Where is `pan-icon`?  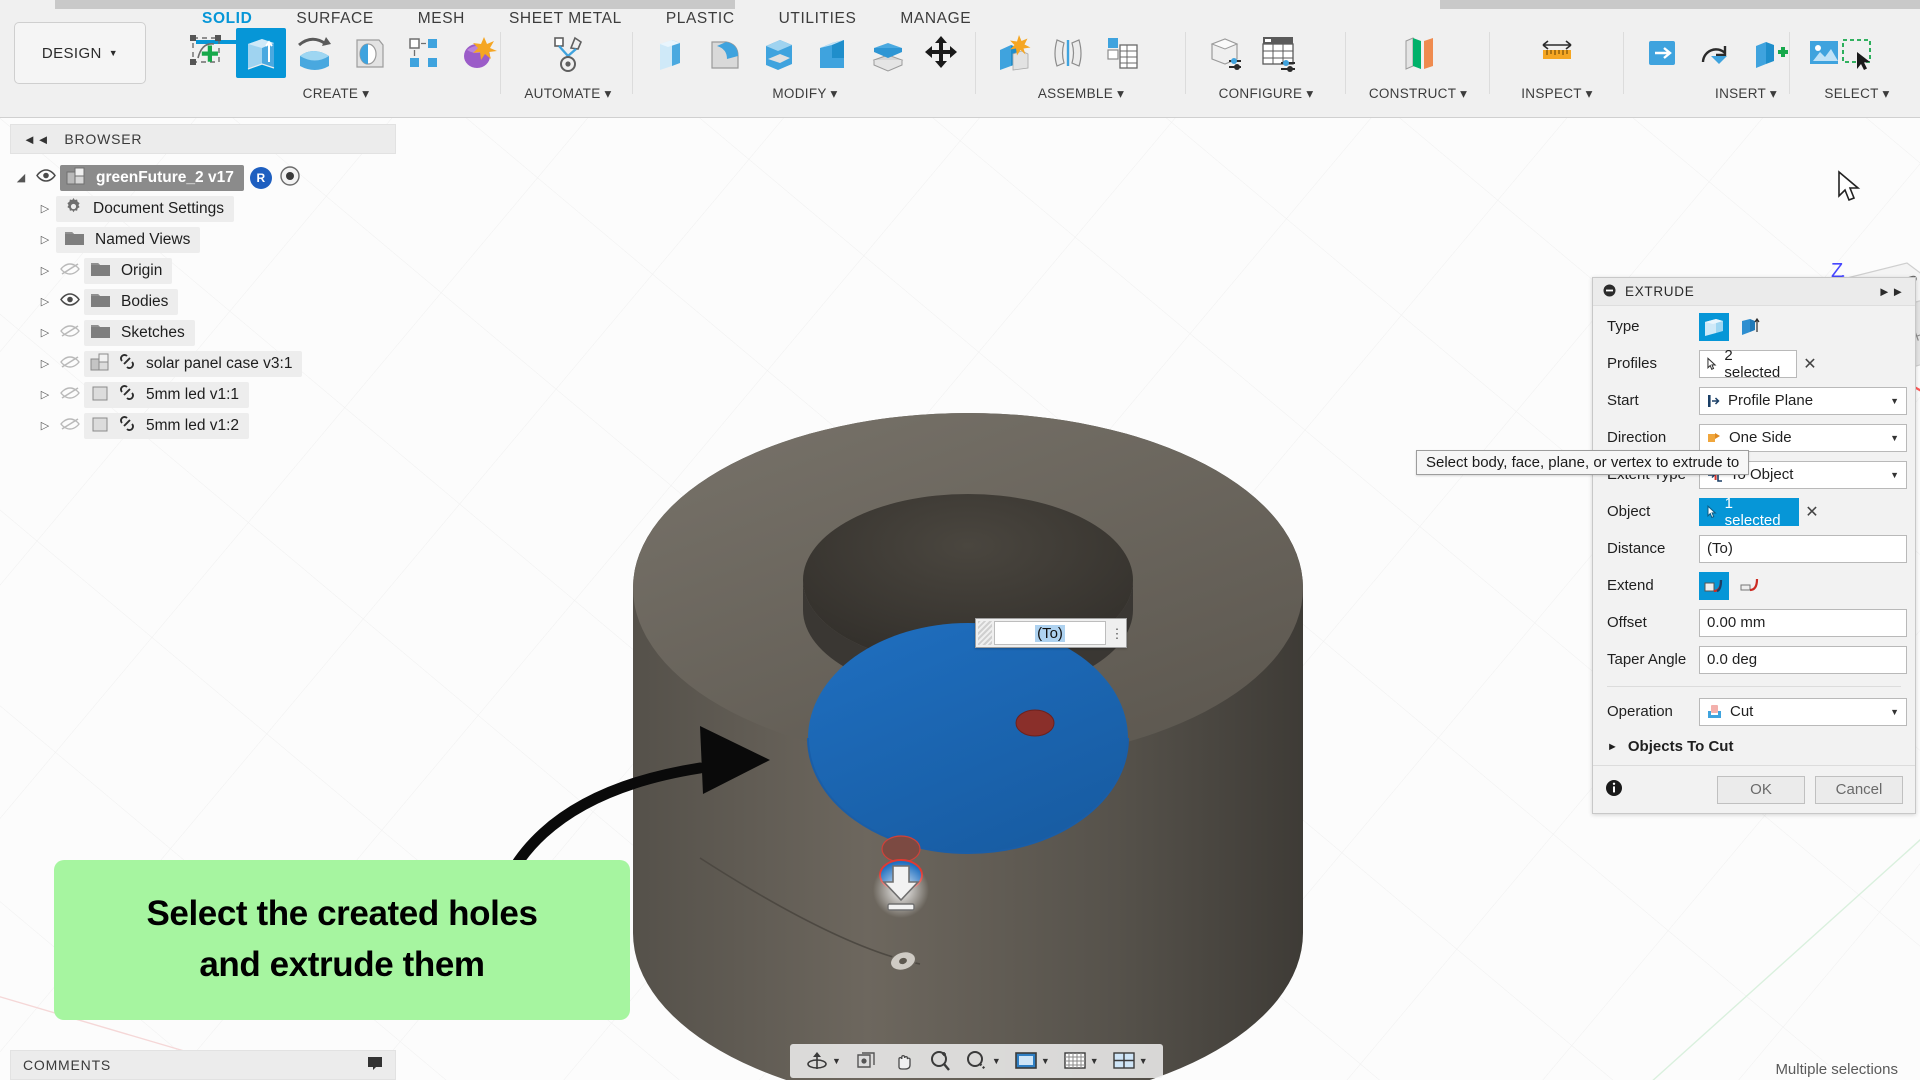 pan-icon is located at coordinates (903, 1061).